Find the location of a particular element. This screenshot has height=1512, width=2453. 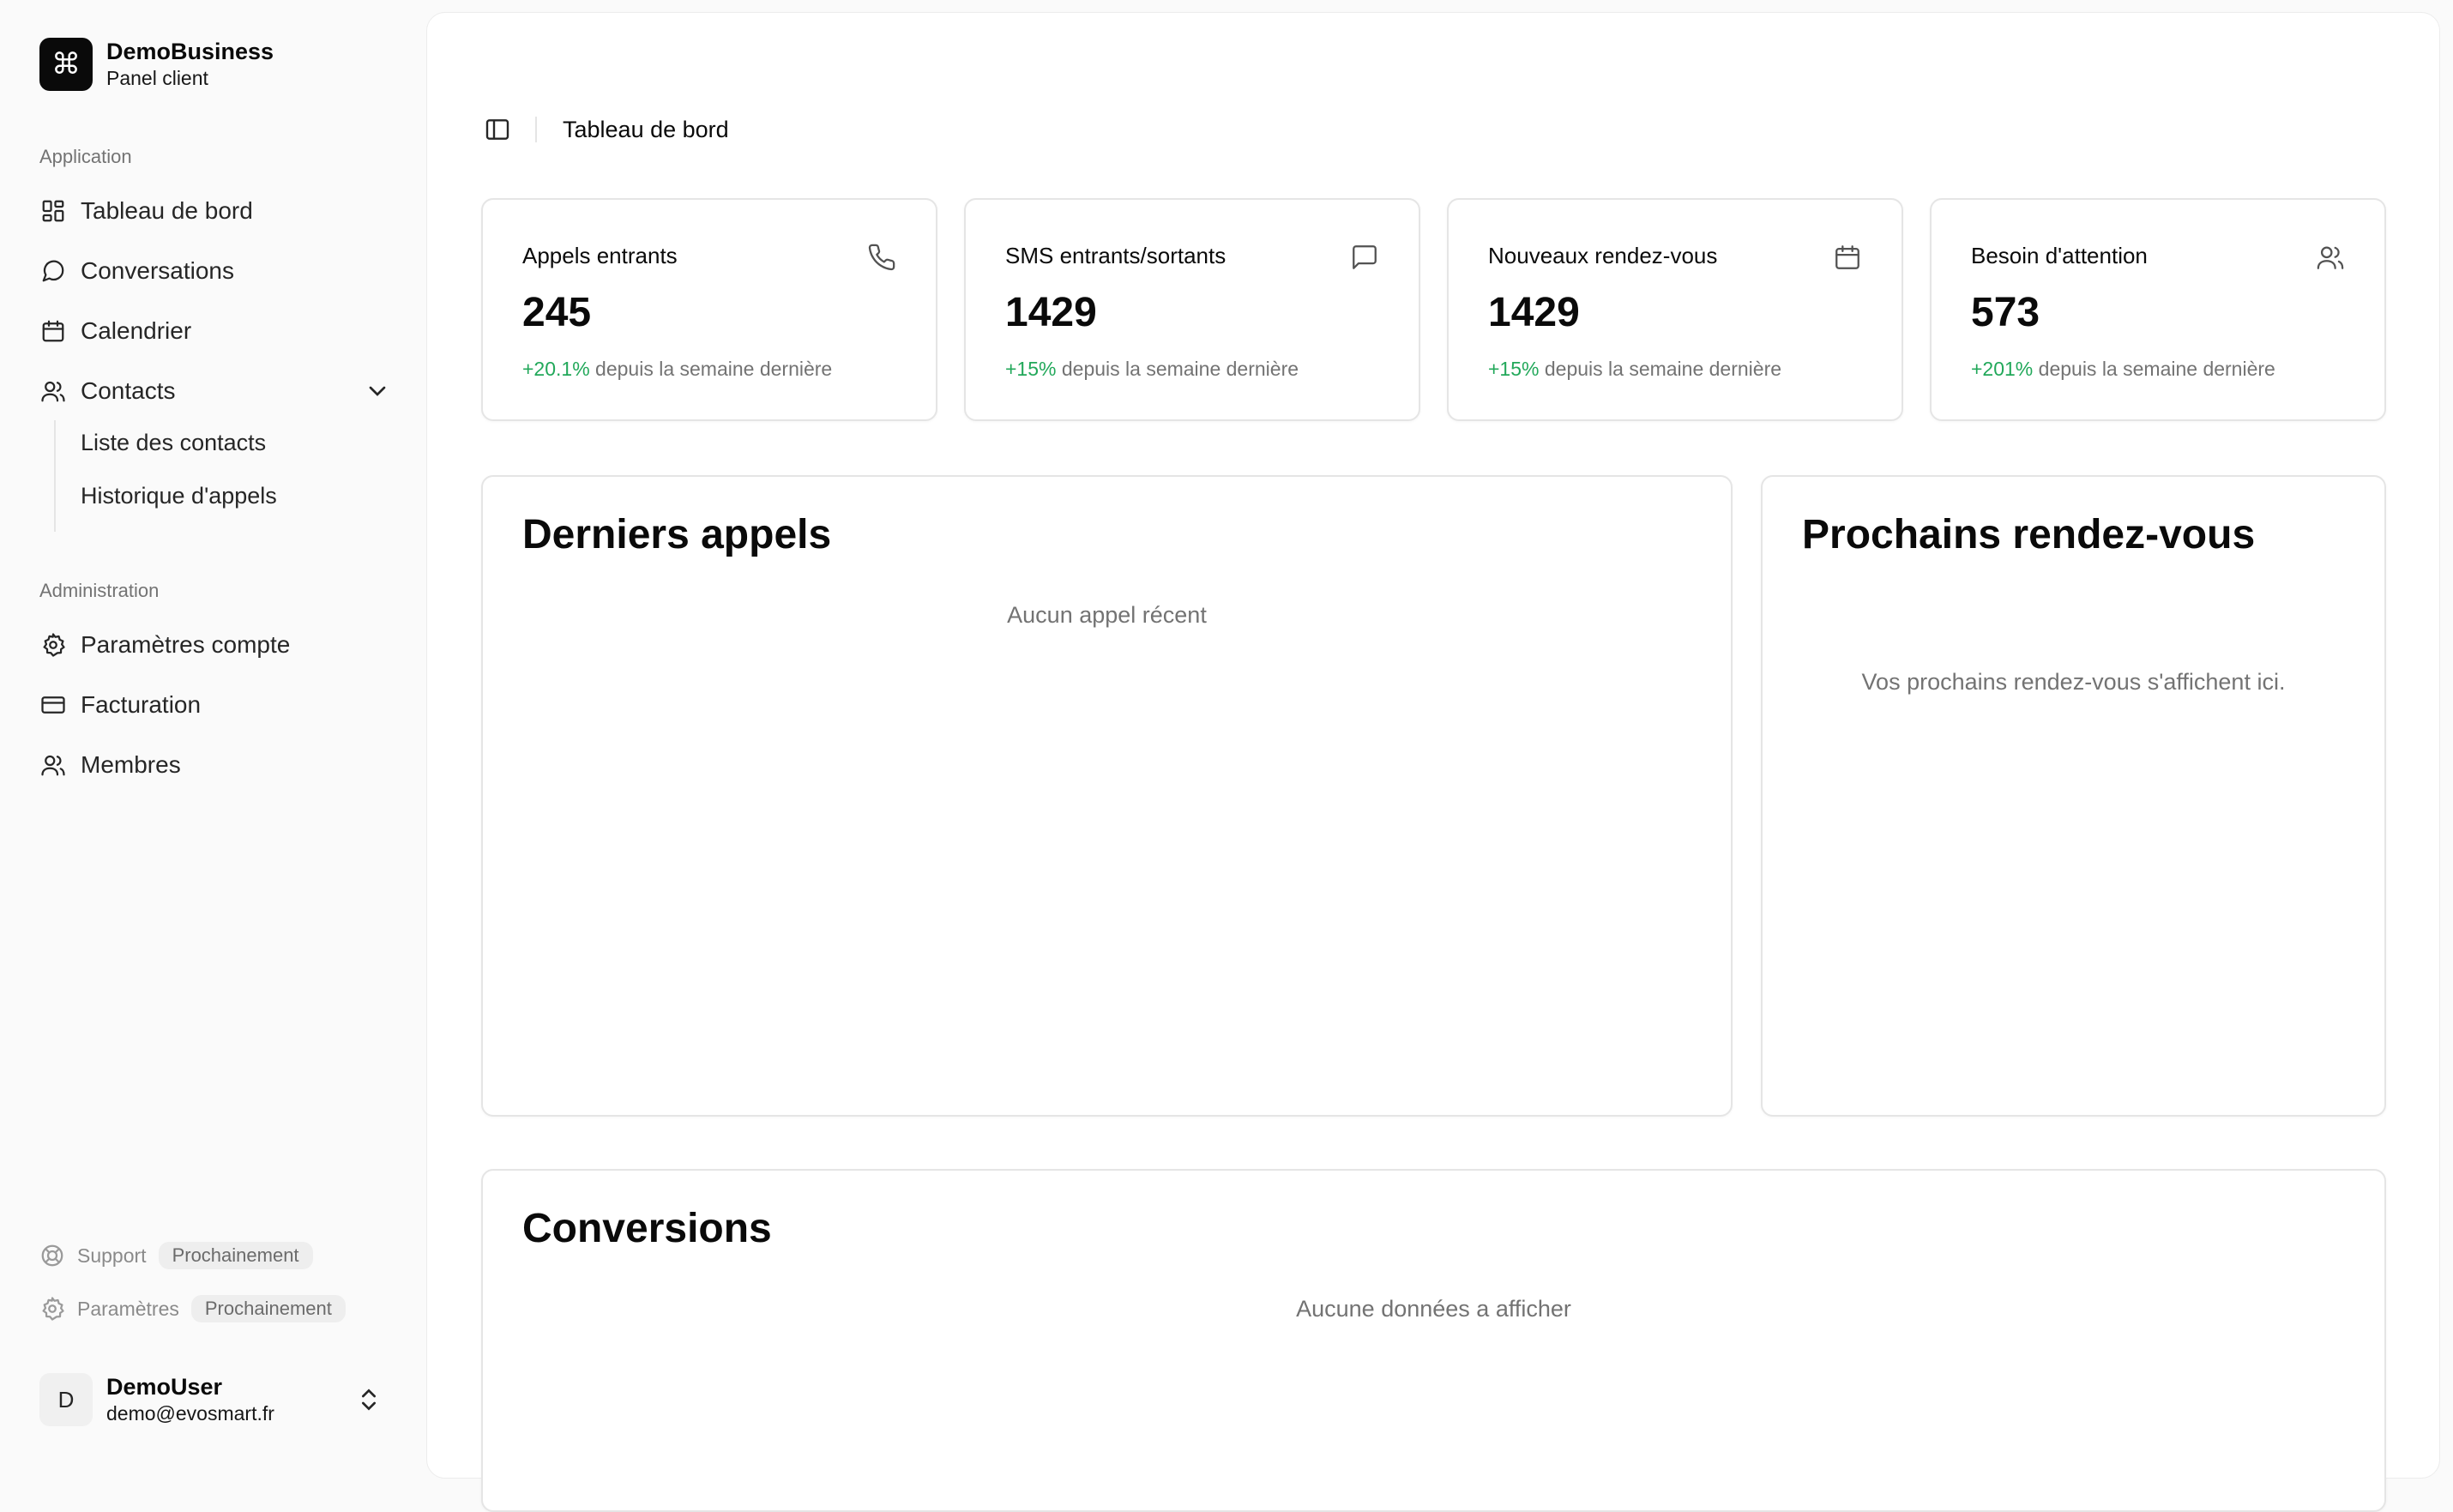

topbar: Tableau de bord is located at coordinates (606, 129).